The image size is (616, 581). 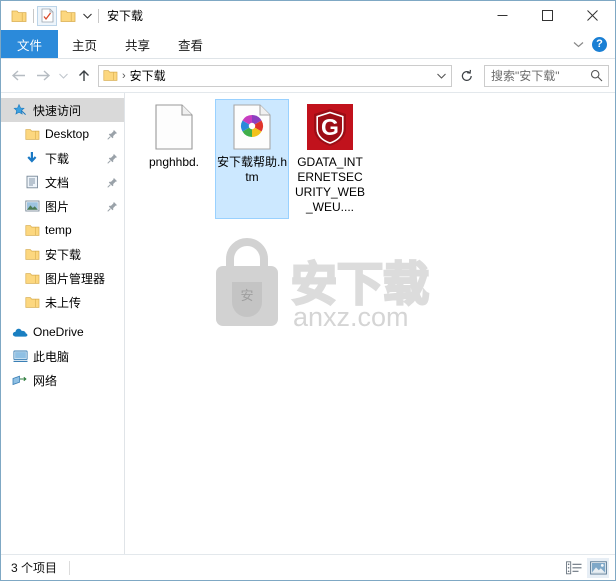 I want to click on minimize-button, so click(x=502, y=15).